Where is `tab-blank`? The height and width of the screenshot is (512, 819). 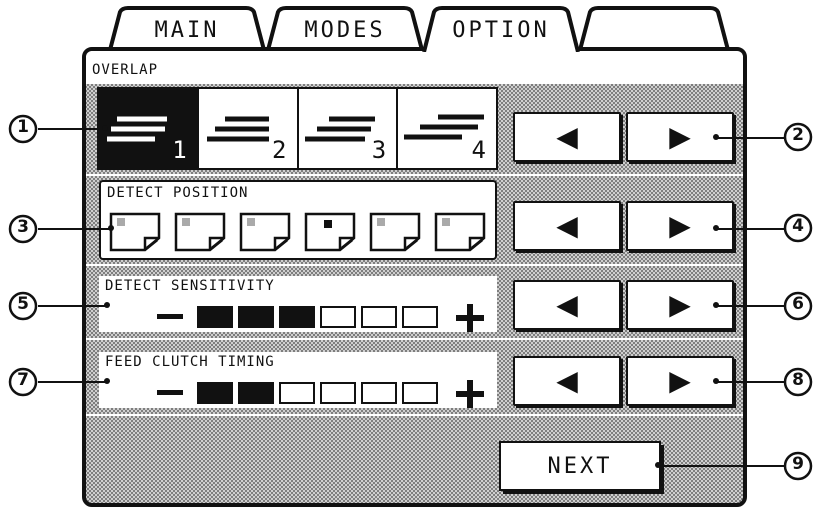 tab-blank is located at coordinates (657, 28).